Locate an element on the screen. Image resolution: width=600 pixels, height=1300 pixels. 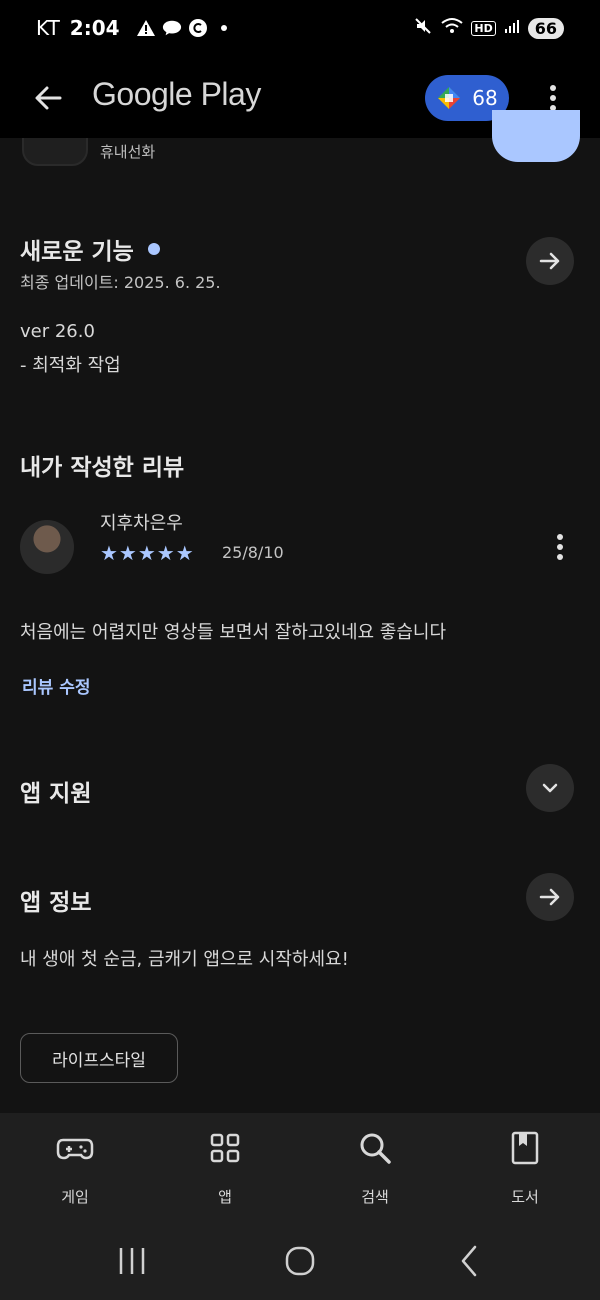
chevron-down-icon is located at coordinates (550, 788).